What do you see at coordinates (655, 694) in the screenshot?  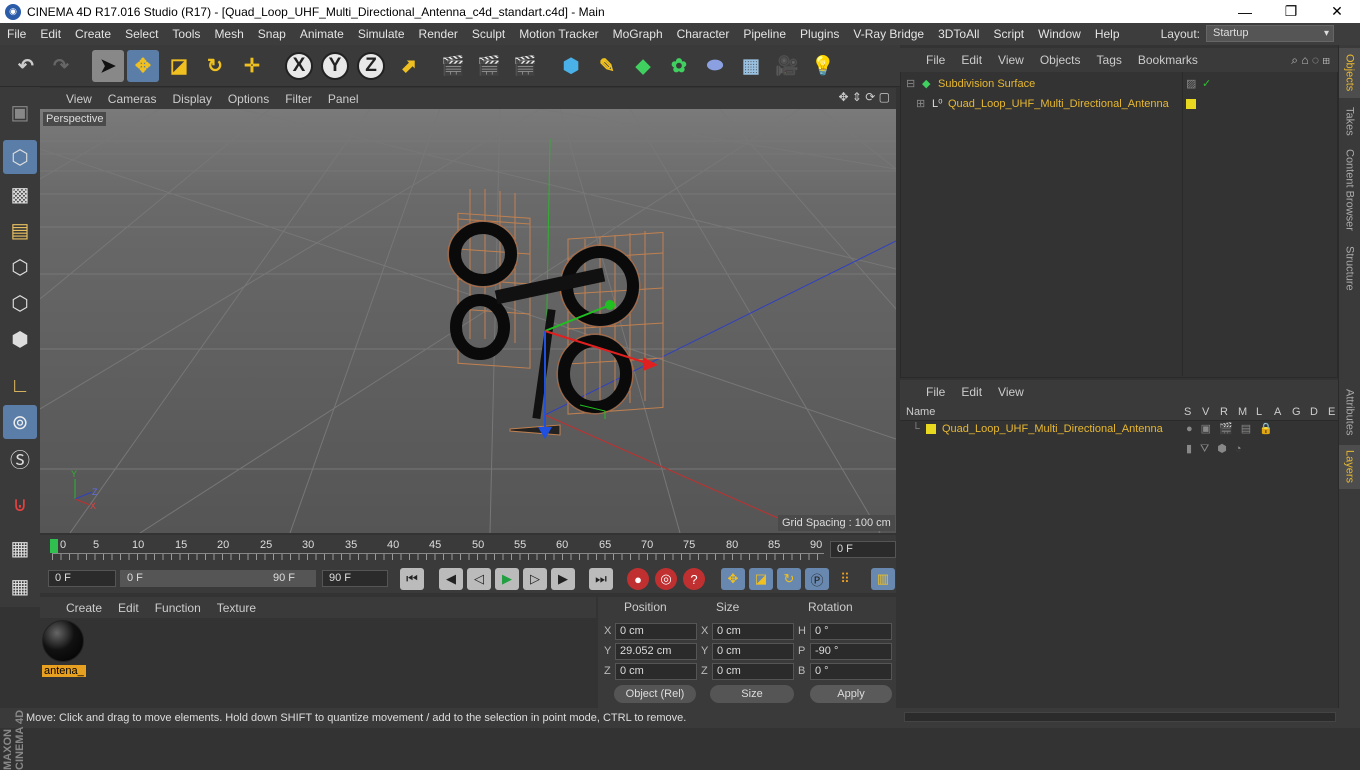 I see `coordinate-mode-dropdown: Object (Rel)` at bounding box center [655, 694].